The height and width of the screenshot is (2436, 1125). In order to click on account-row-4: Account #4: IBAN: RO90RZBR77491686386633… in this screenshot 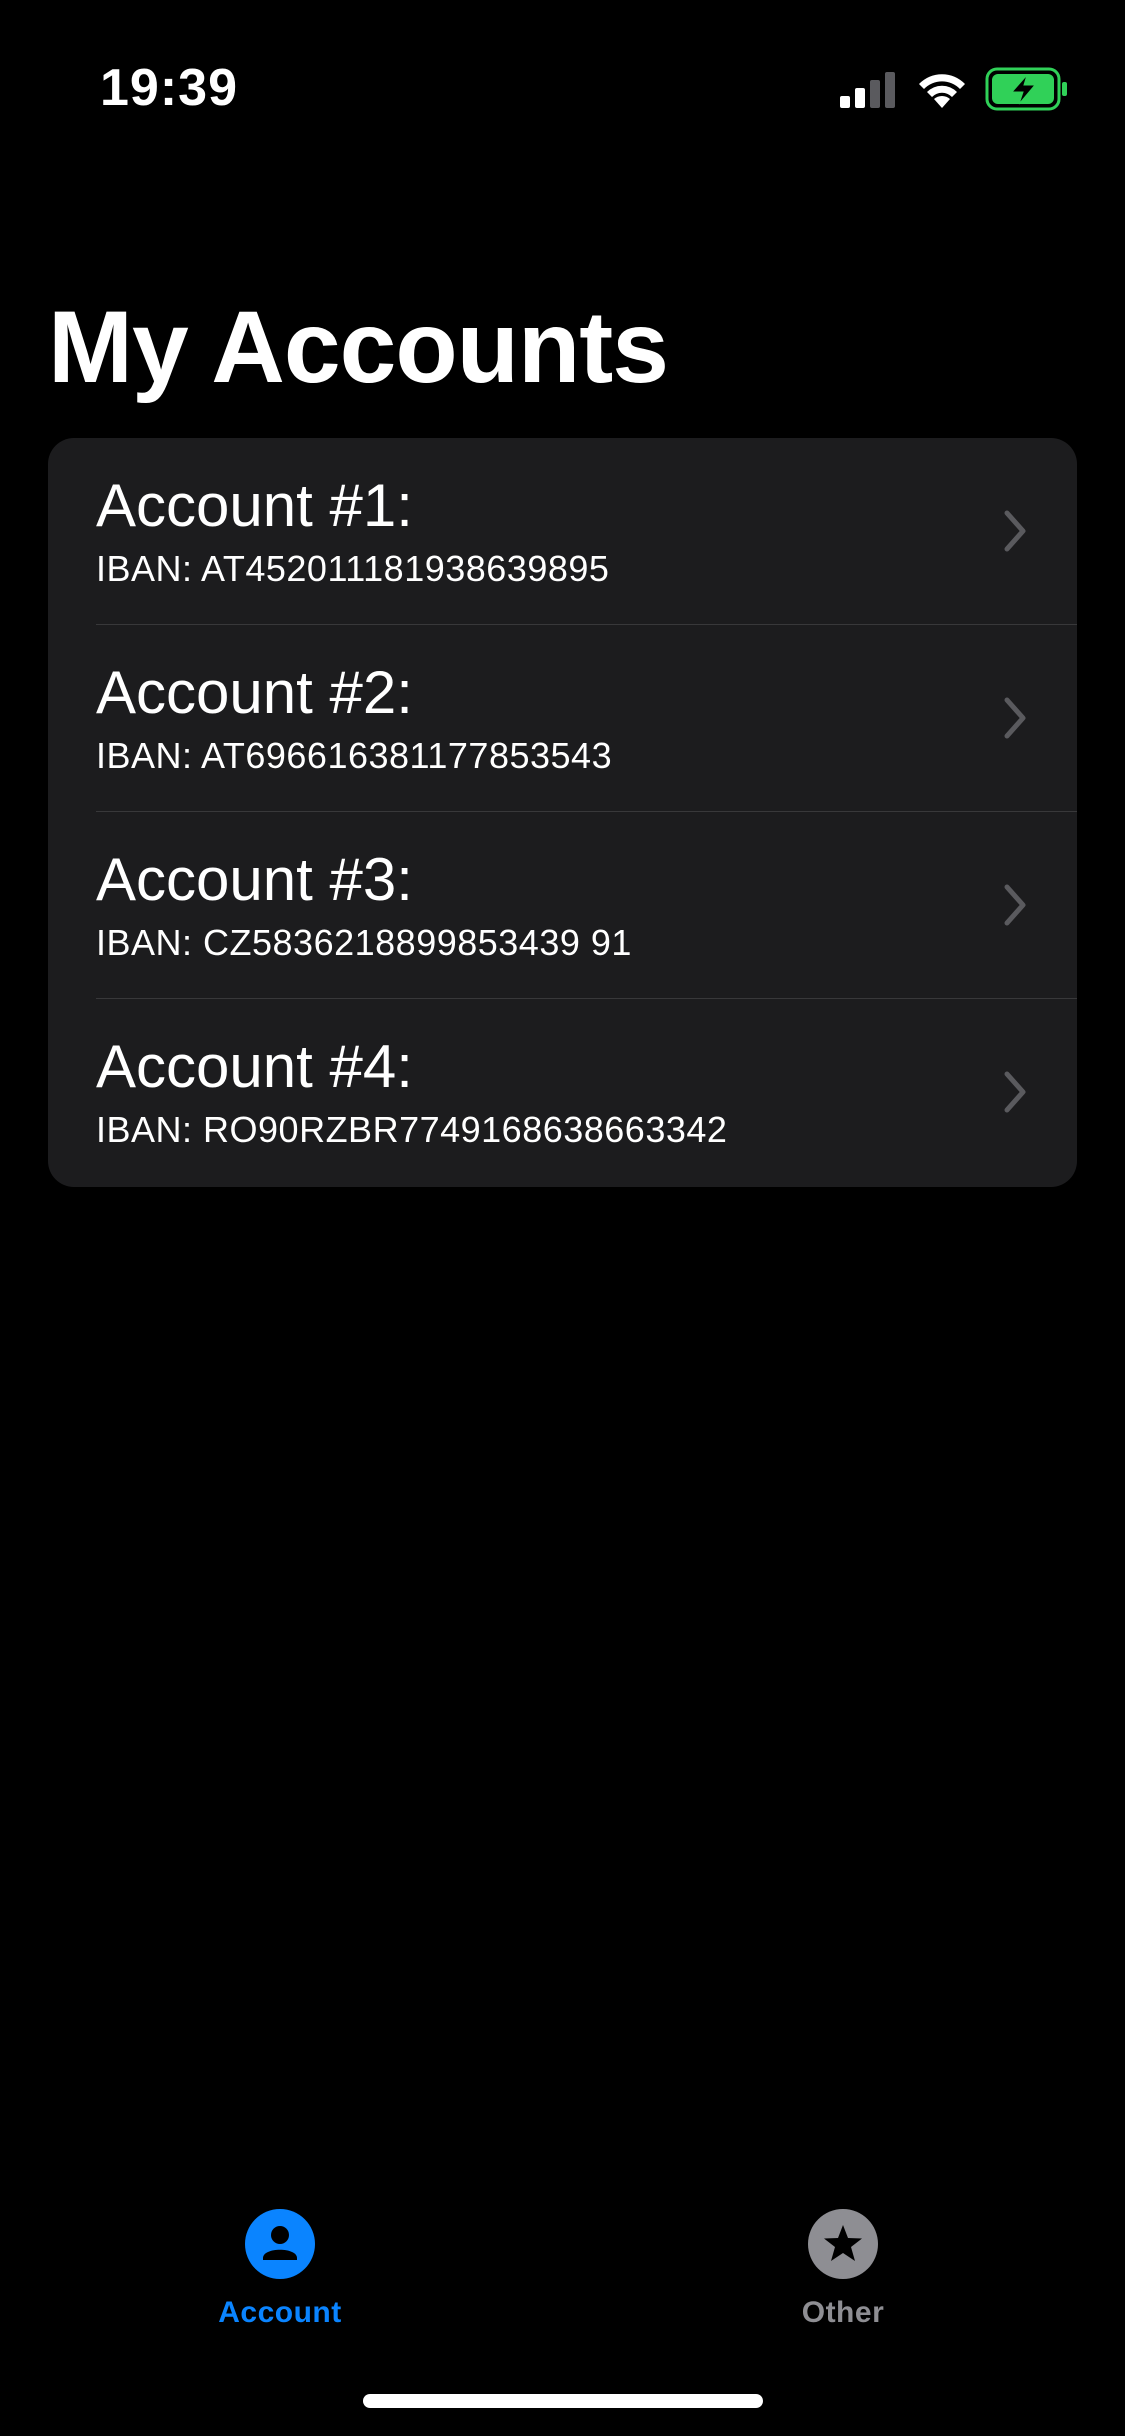, I will do `click(562, 1092)`.